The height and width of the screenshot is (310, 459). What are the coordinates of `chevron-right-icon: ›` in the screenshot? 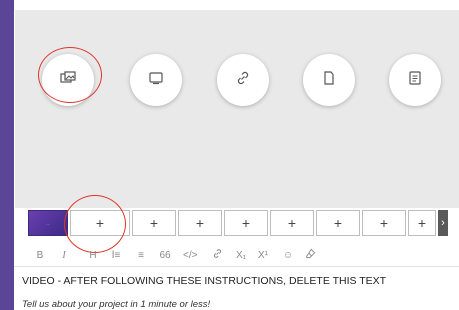 It's located at (443, 223).